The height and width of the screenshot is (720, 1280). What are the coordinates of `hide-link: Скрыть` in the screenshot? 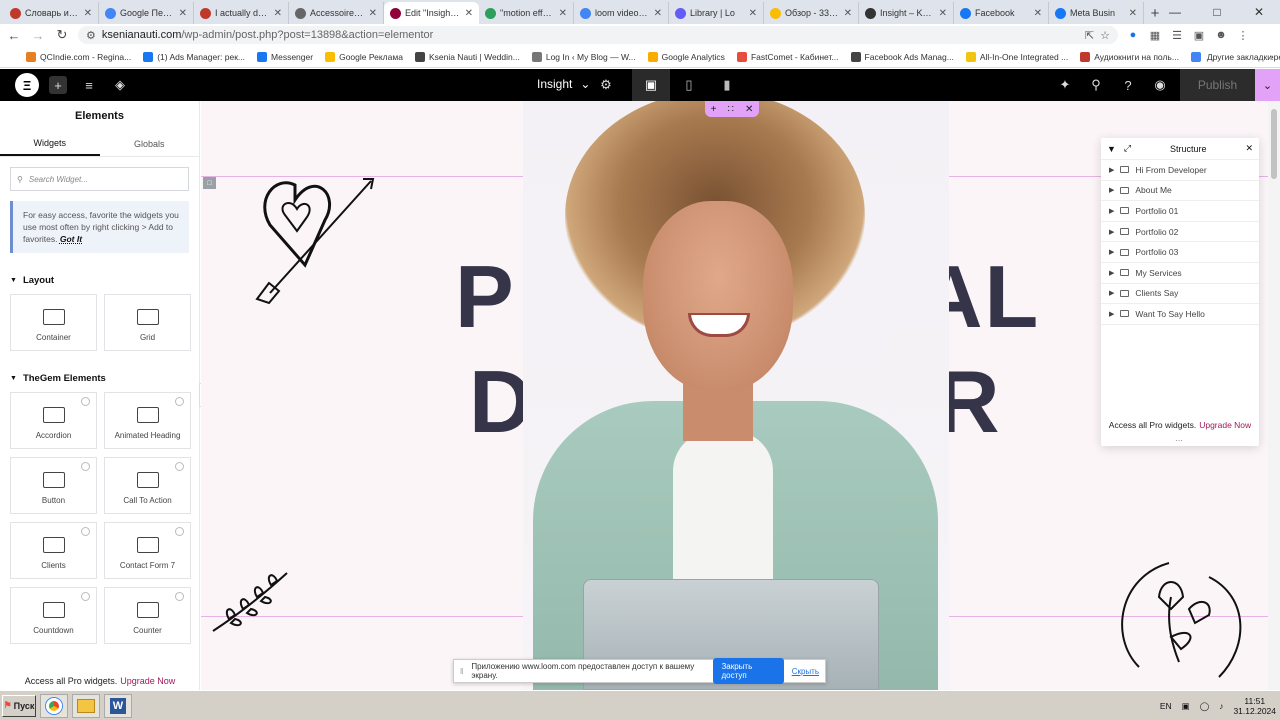 It's located at (805, 671).